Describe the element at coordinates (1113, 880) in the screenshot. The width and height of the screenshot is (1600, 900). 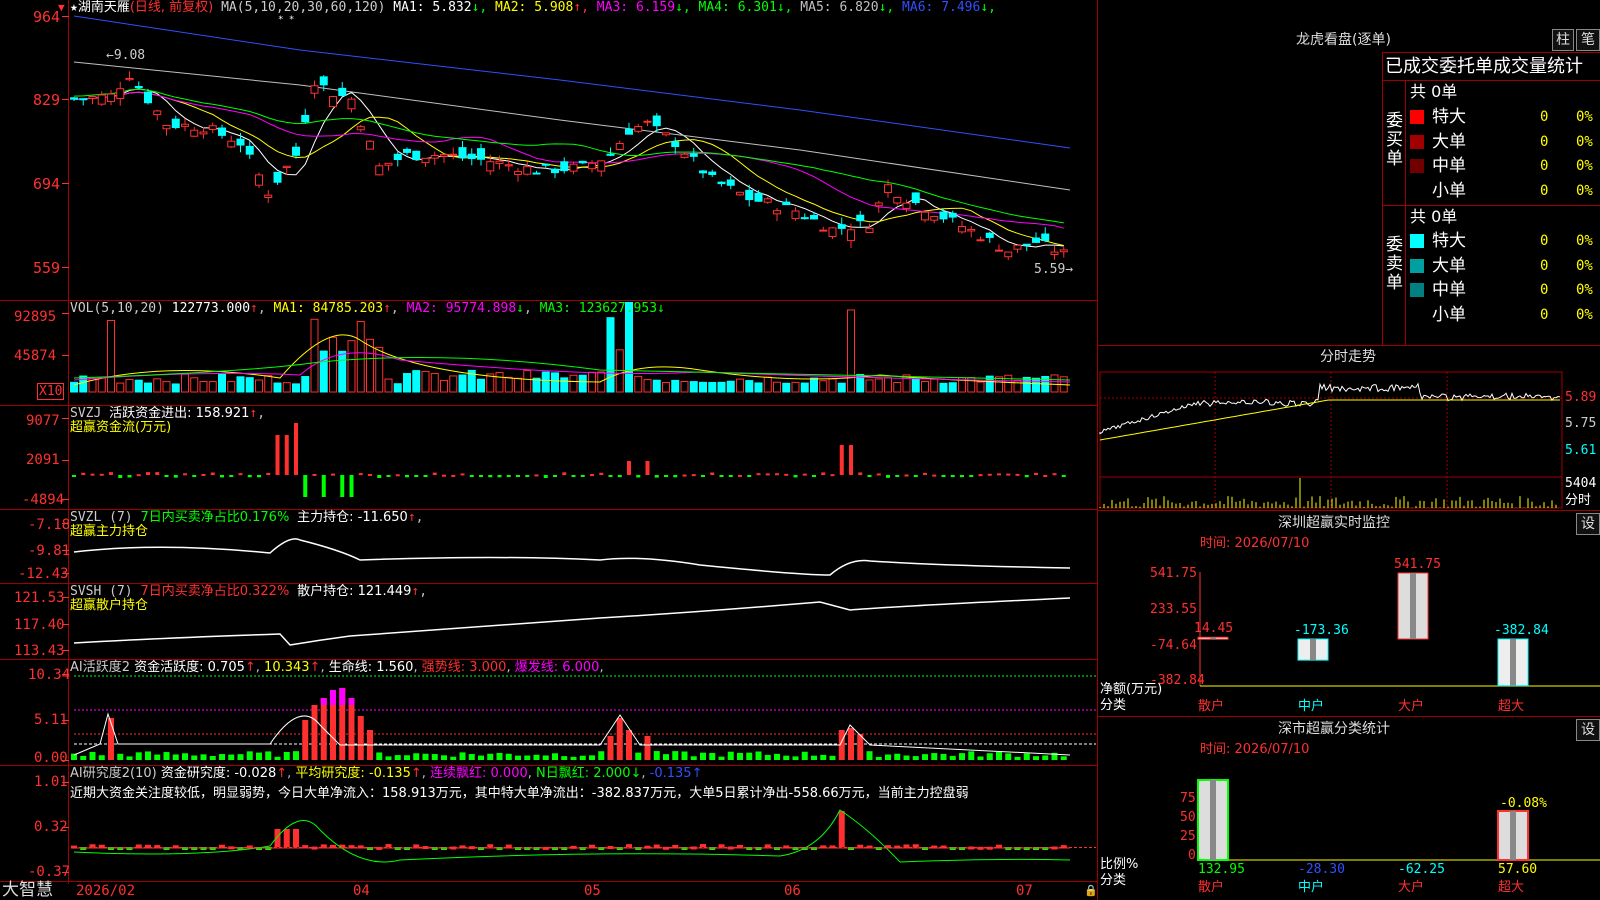
I see `cls-xlabel: 分类` at that location.